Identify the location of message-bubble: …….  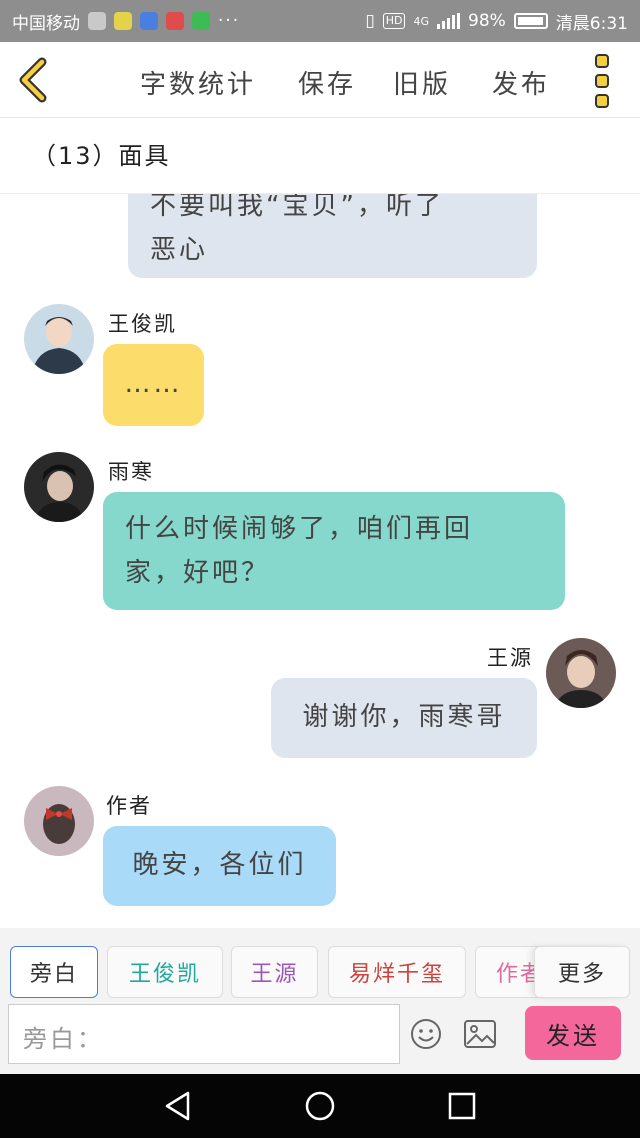
(153, 385).